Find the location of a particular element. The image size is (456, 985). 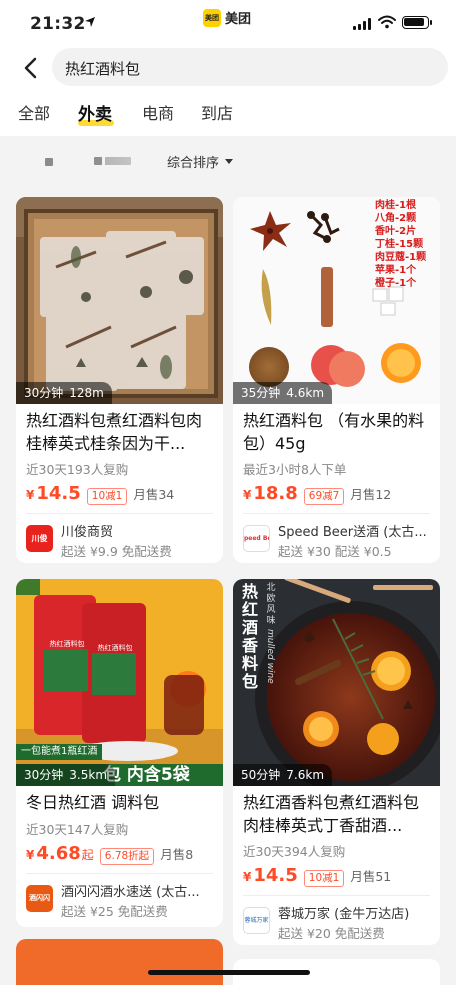

product-title: 热红酒料包 （有水果的料包）45g is located at coordinates (334, 432).